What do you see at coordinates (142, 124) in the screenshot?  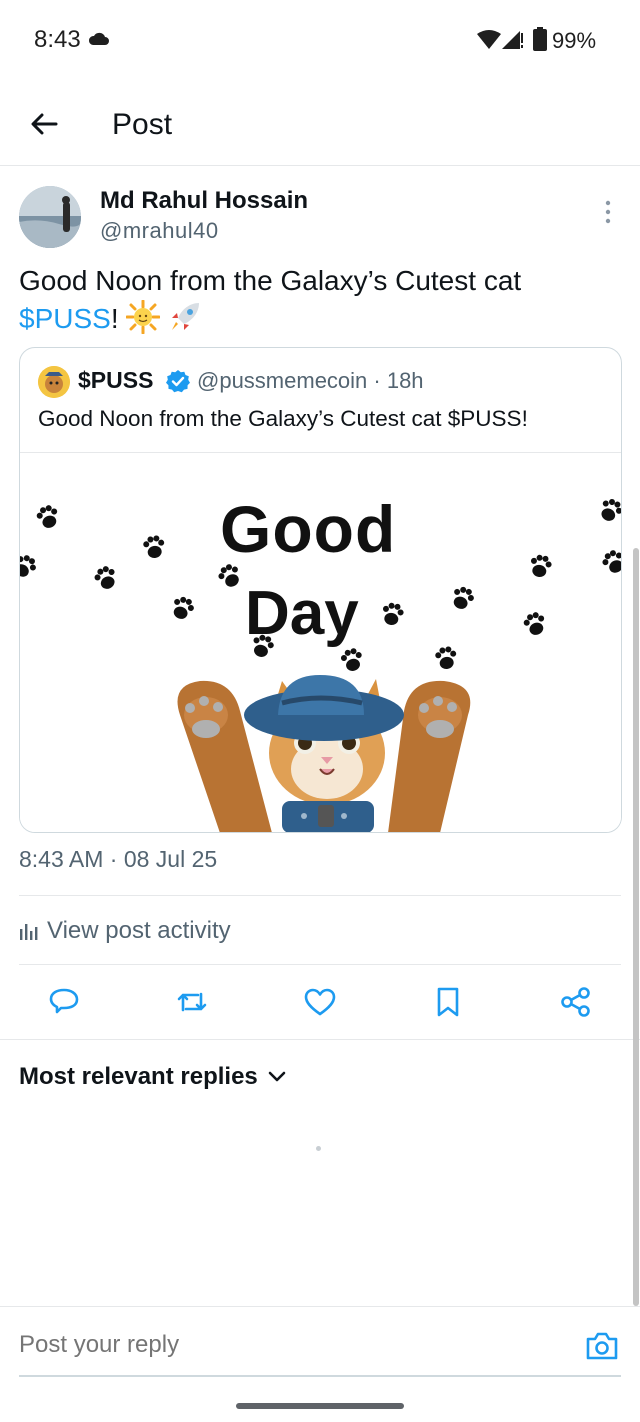 I see `page-title: Post` at bounding box center [142, 124].